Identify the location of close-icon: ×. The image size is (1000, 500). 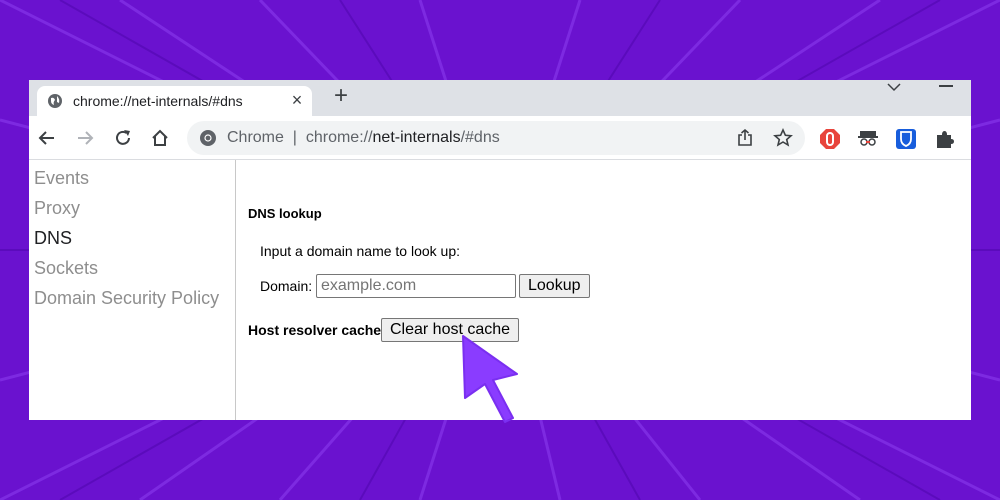
(297, 100).